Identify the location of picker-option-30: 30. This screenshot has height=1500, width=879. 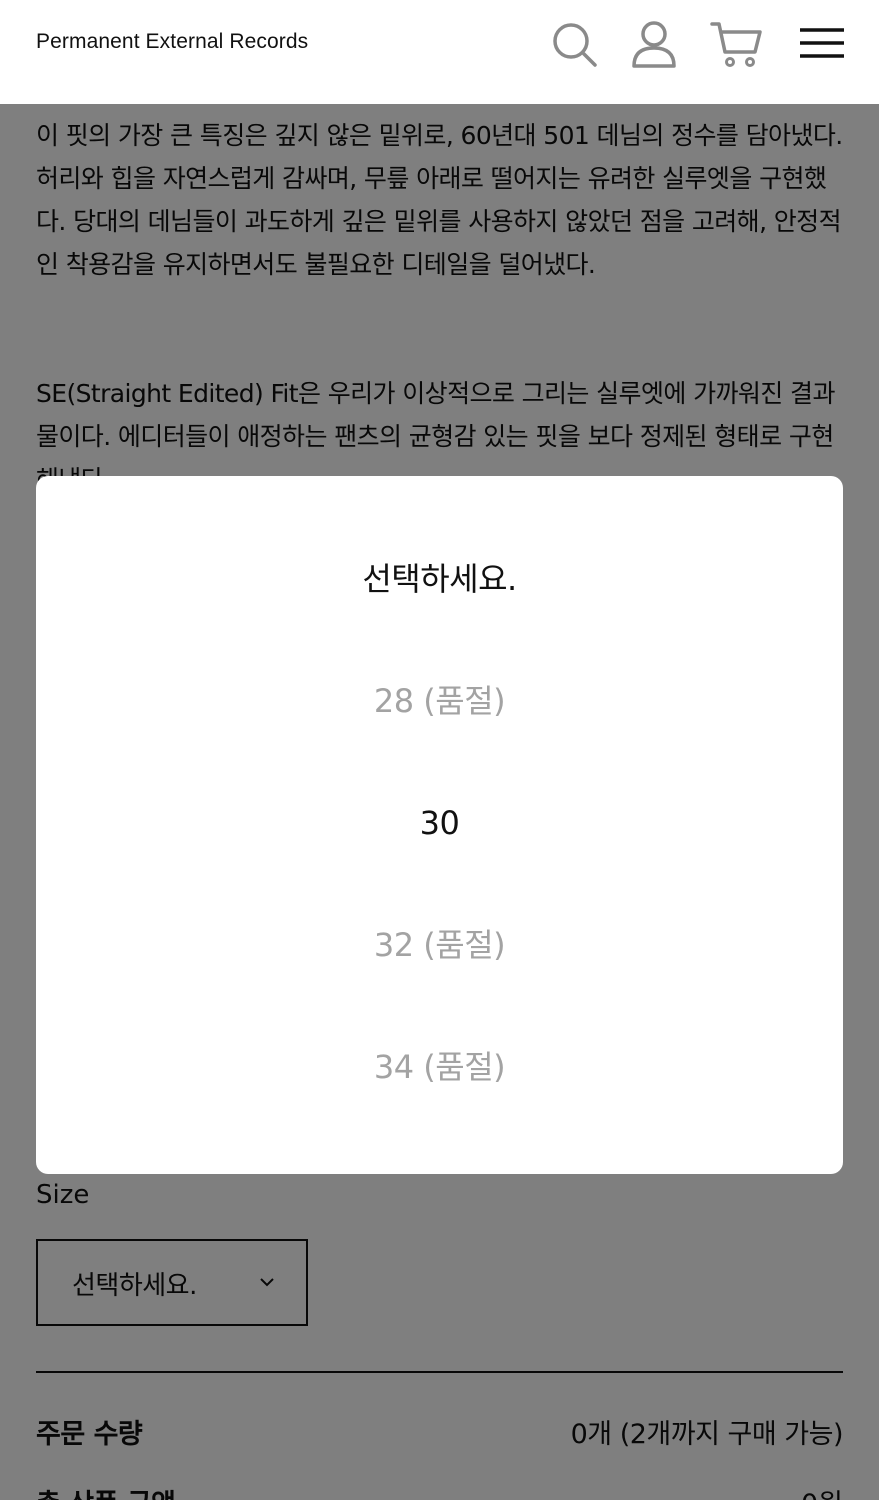
(439, 823).